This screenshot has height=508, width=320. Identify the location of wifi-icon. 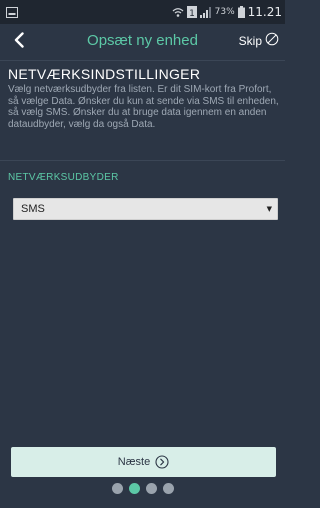
(178, 12).